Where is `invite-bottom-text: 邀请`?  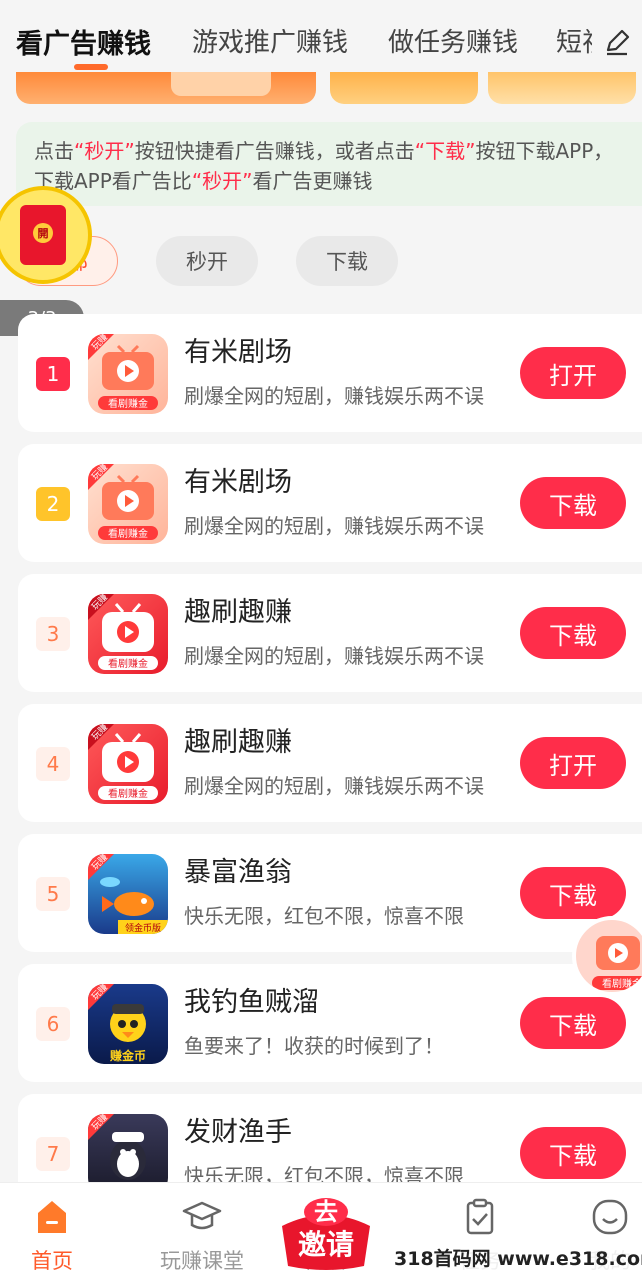 invite-bottom-text: 邀请 is located at coordinates (326, 1244).